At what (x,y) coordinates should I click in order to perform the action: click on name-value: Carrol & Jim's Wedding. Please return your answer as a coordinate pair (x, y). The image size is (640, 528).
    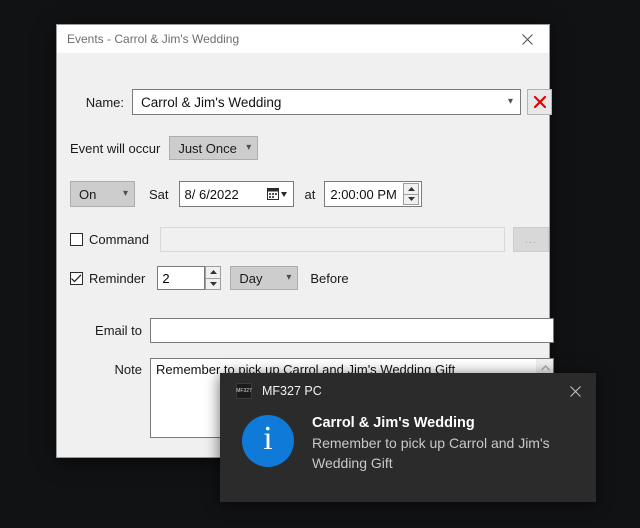
    Looking at the image, I should click on (211, 102).